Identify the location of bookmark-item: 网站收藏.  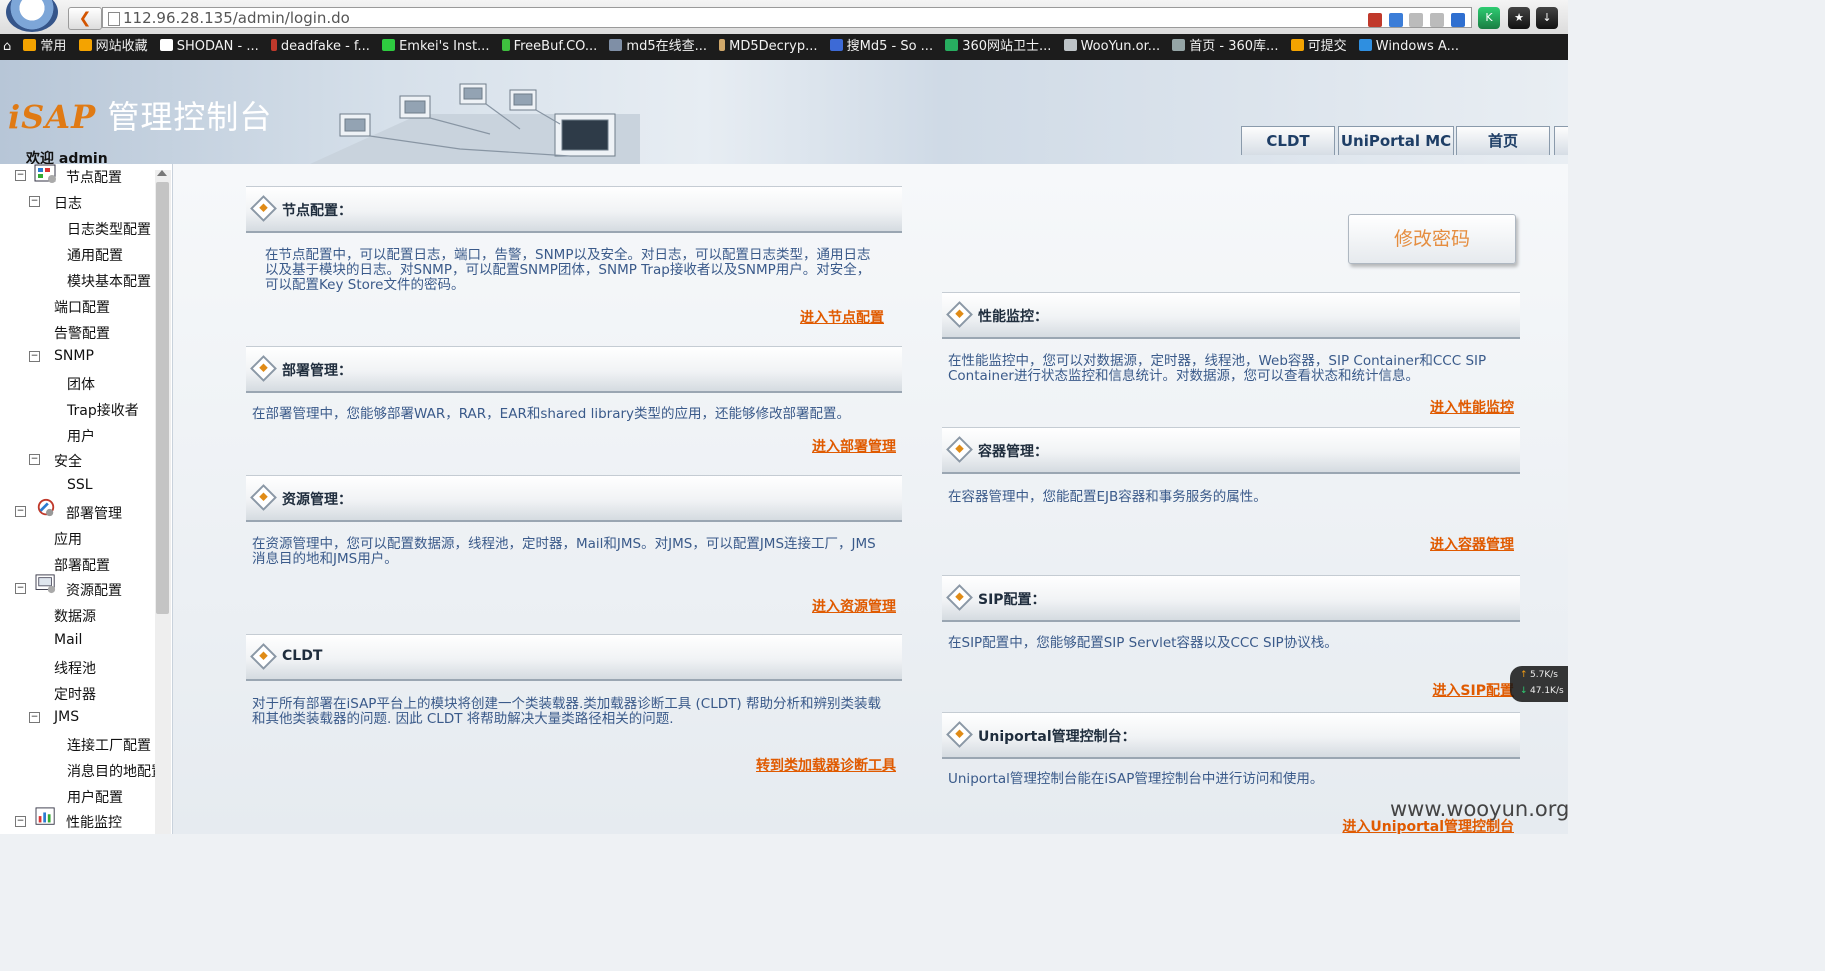
(114, 47).